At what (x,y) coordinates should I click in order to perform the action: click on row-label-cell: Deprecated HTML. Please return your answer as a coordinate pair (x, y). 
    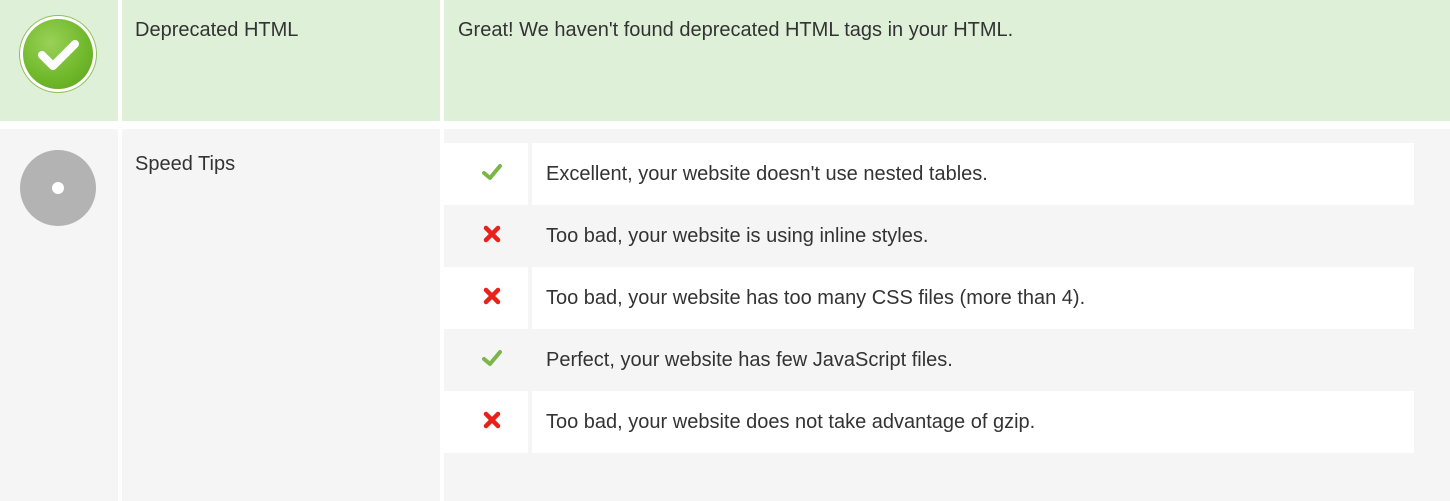
    Looking at the image, I should click on (281, 60).